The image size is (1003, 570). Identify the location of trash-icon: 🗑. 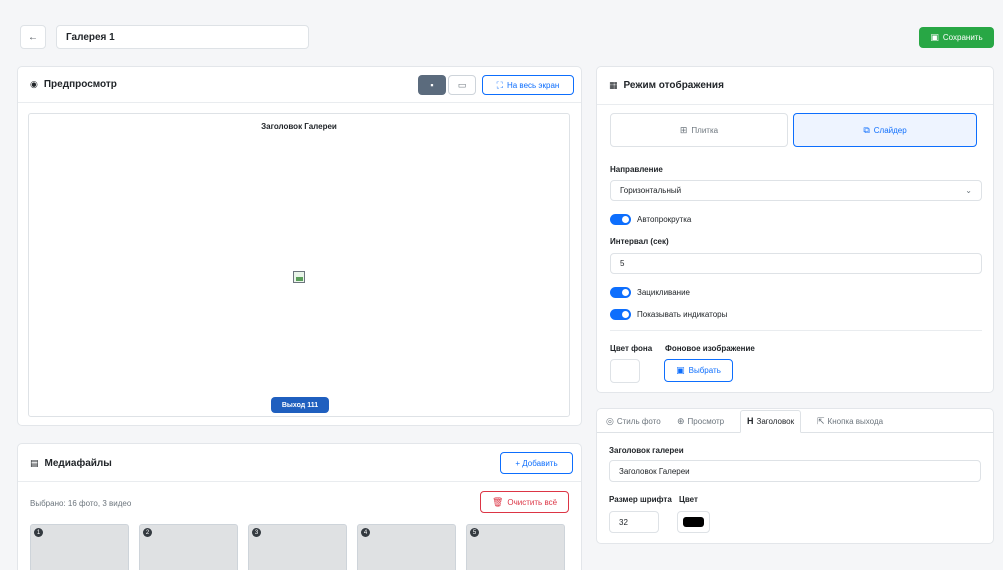
(497, 501).